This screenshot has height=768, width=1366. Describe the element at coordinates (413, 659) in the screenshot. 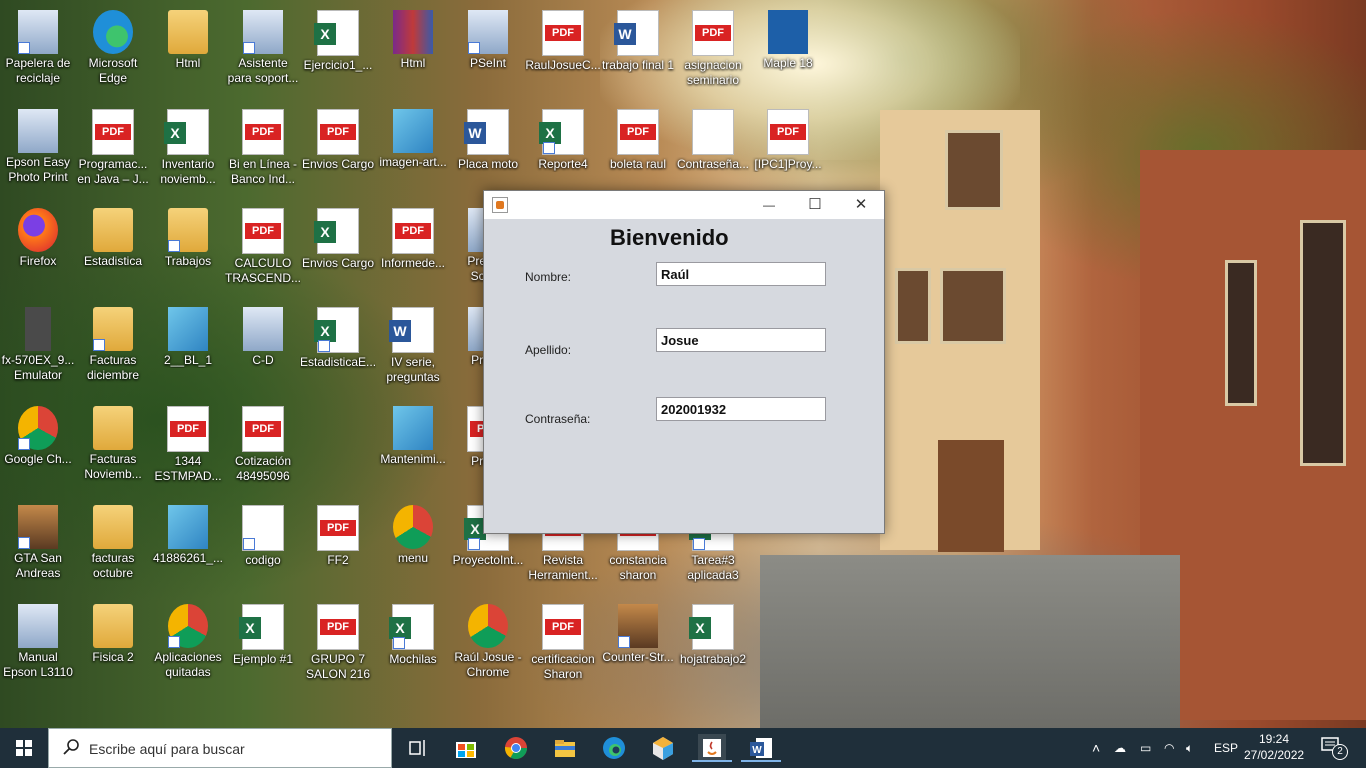

I see `desktop-icon-label: Mochilas` at that location.